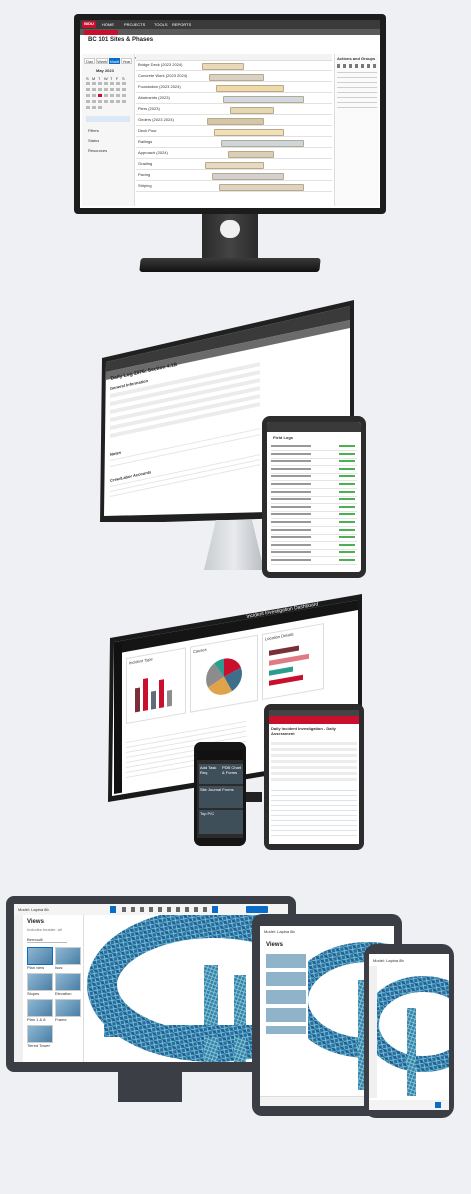 This screenshot has width=471, height=1194. What do you see at coordinates (314, 762) in the screenshot?
I see `tablet-form-fields` at bounding box center [314, 762].